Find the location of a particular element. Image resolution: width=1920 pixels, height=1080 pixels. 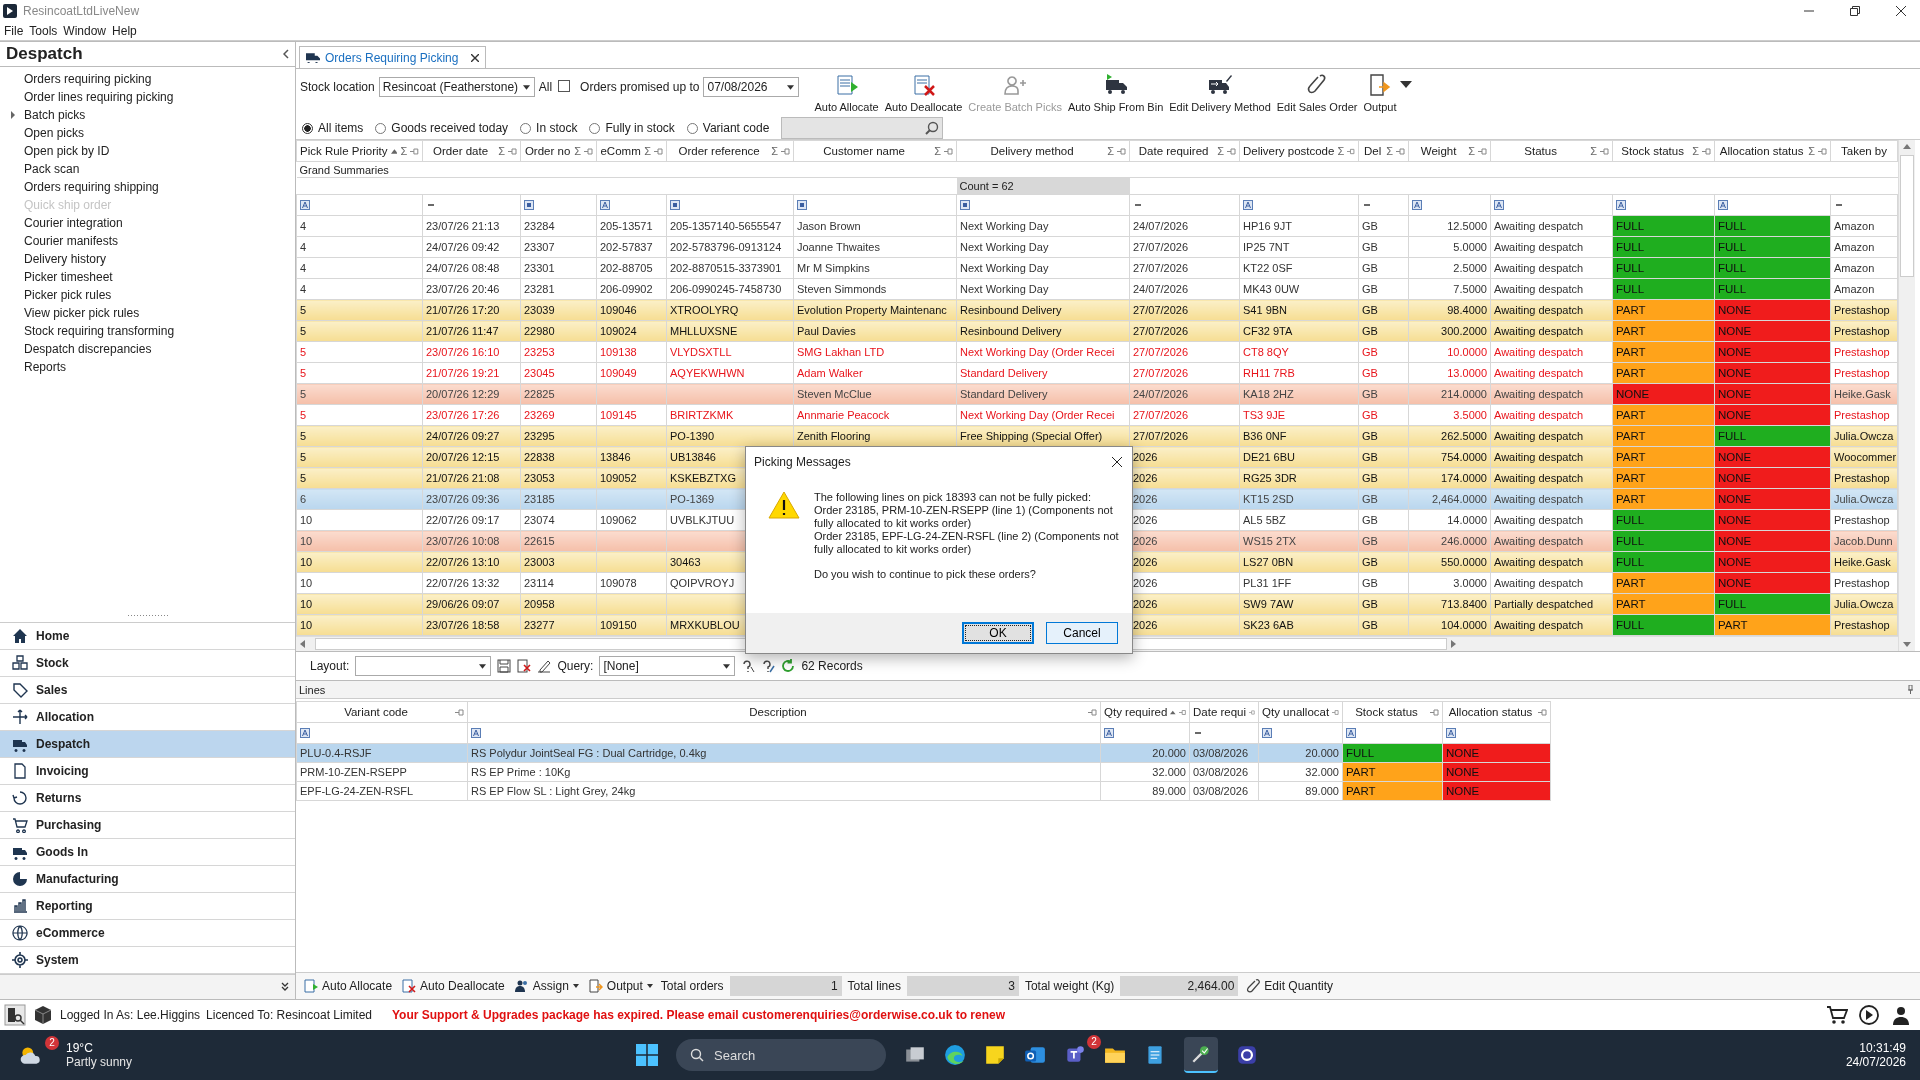

column-header: Weight Σ is located at coordinates (1449, 151).